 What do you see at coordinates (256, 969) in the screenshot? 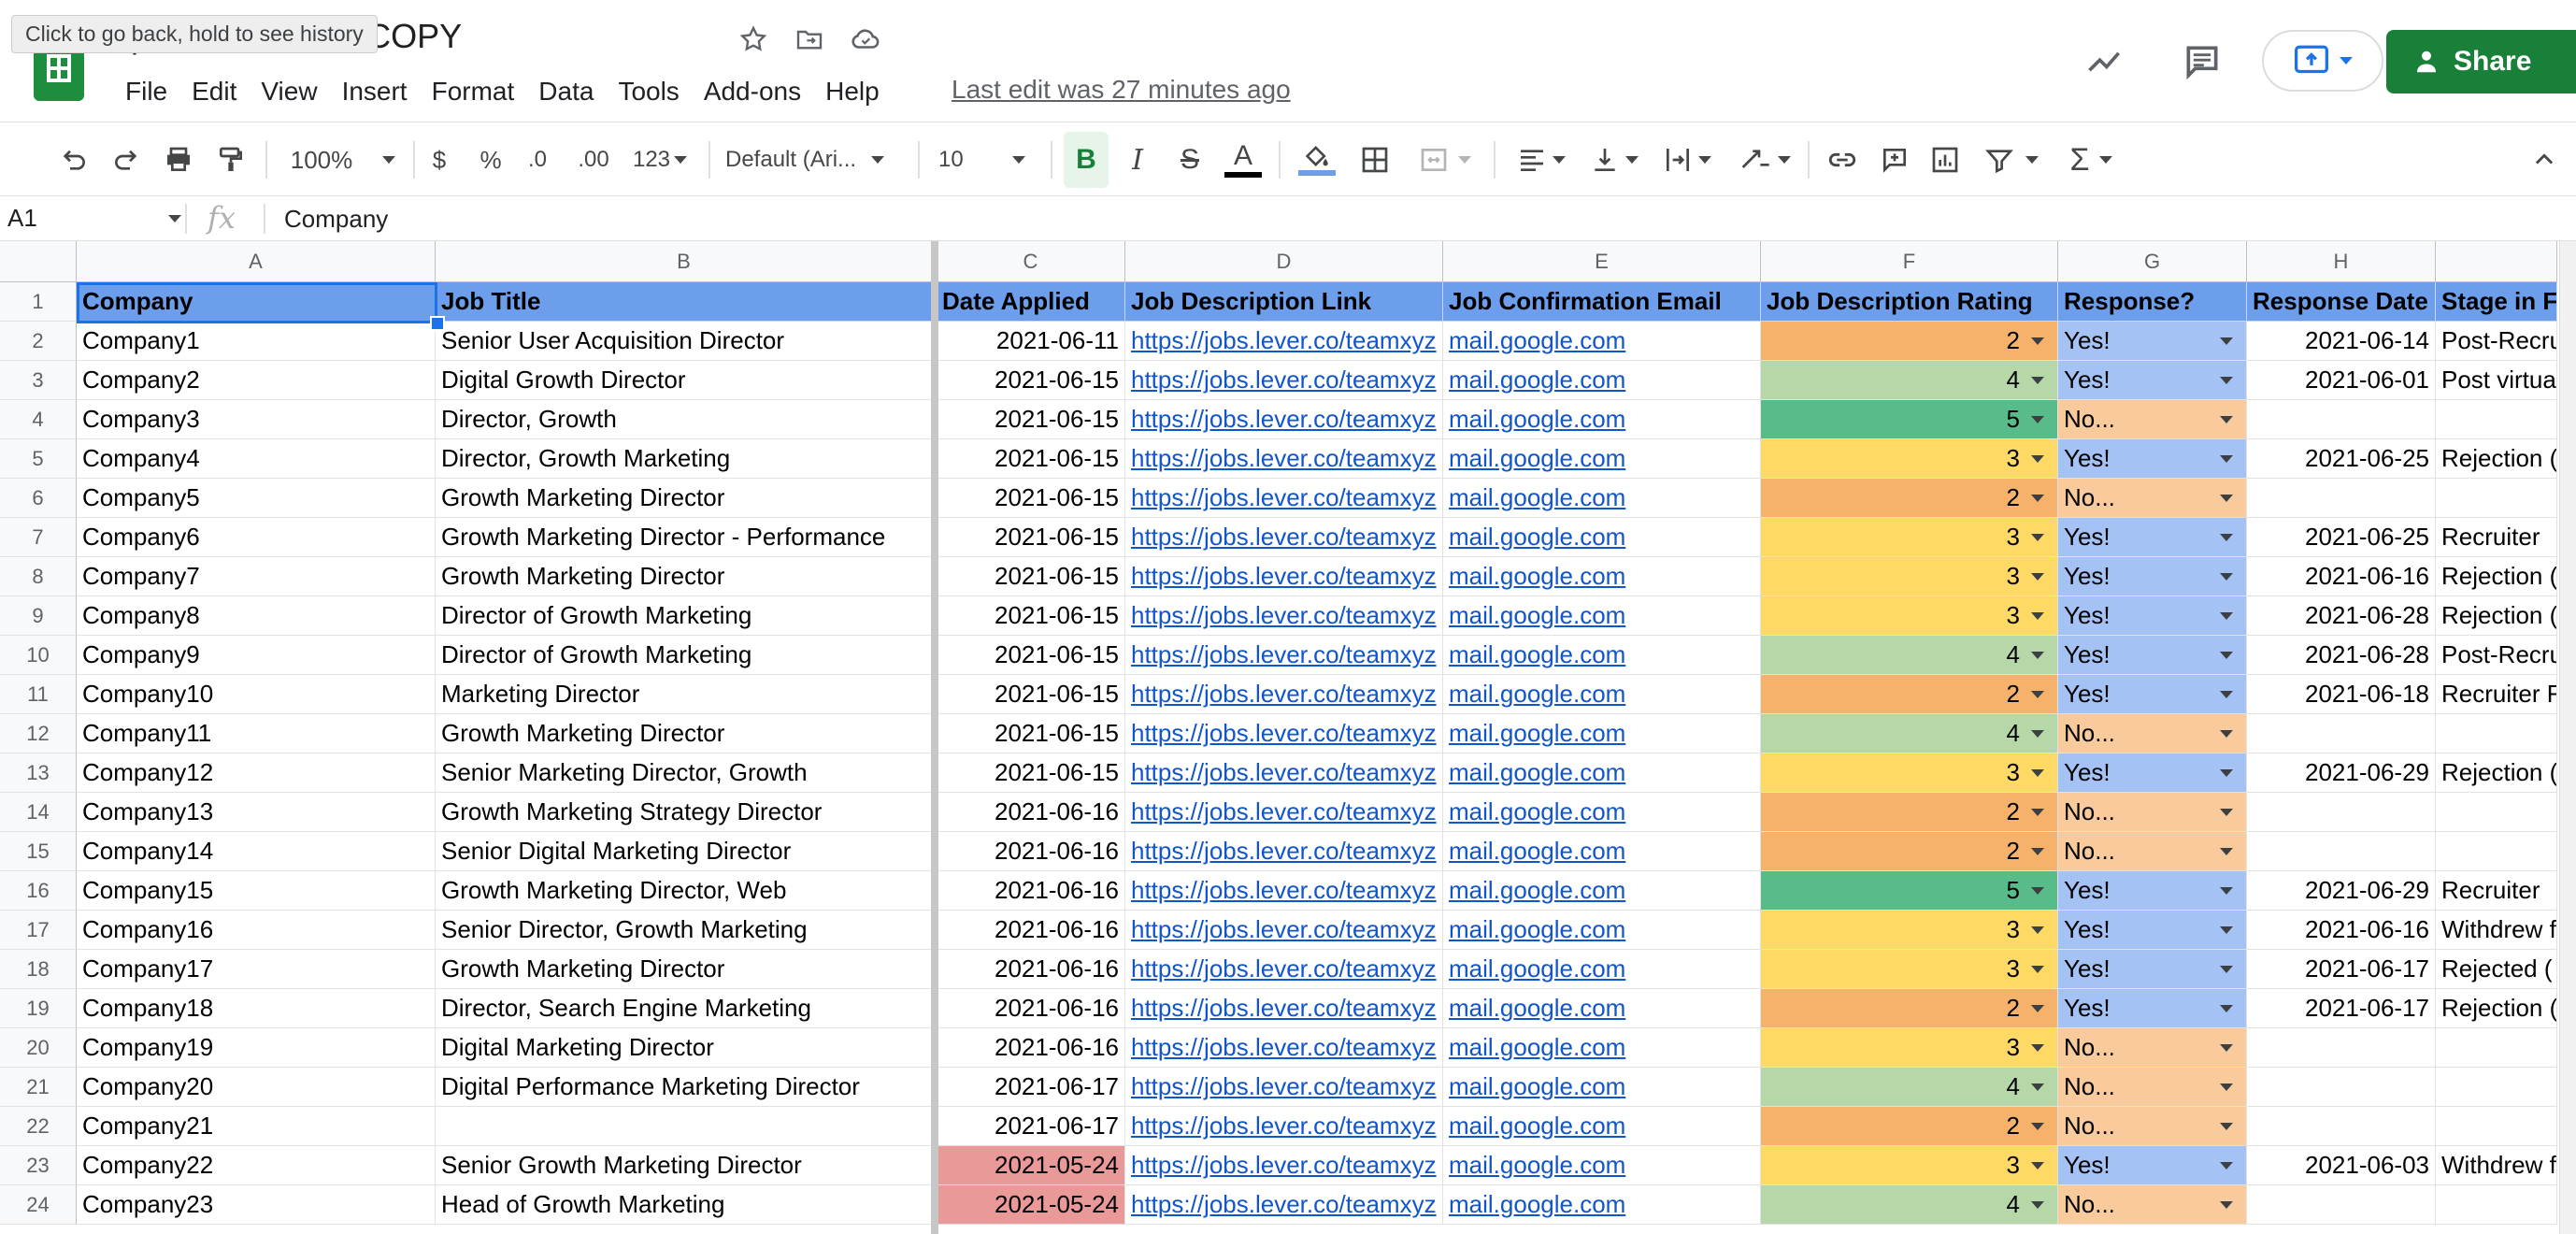
I see `cell-company: Company17` at bounding box center [256, 969].